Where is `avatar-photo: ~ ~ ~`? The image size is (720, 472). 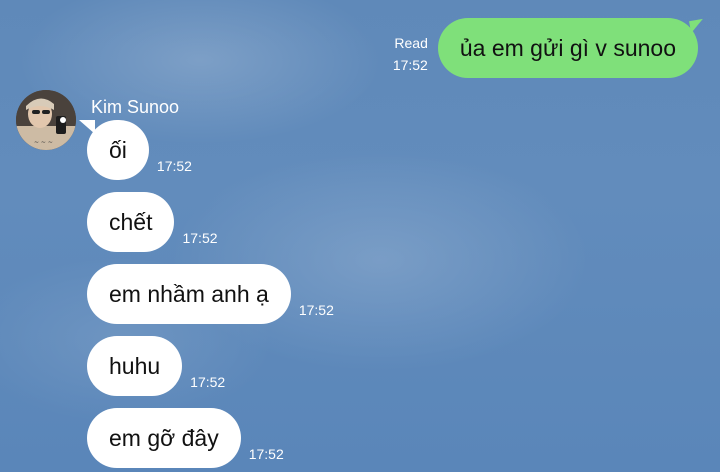 avatar-photo: ~ ~ ~ is located at coordinates (46, 120).